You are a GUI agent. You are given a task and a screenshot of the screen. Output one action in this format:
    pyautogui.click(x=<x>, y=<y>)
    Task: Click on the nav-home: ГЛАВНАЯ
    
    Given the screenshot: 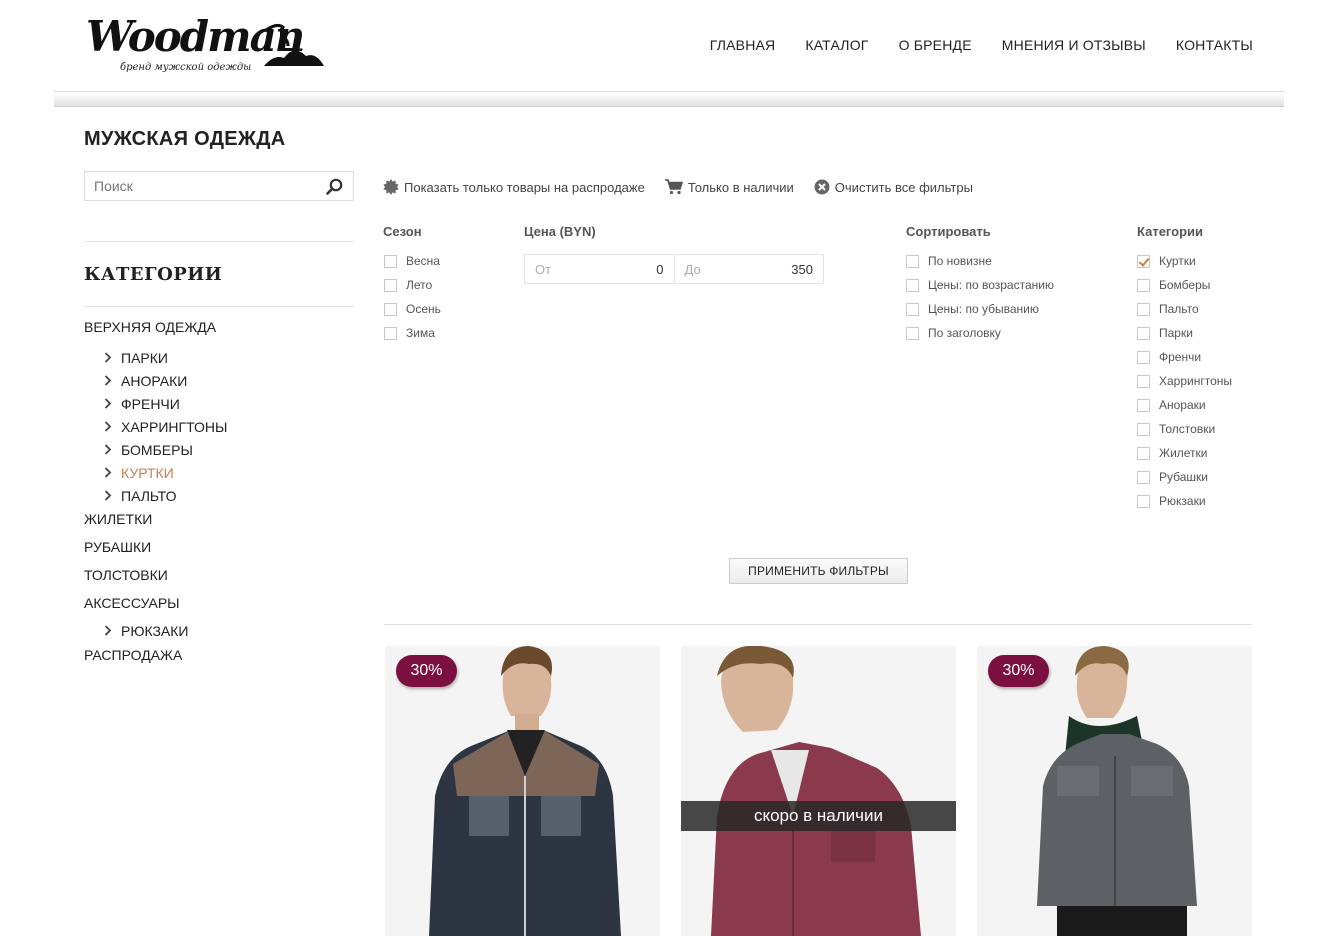 What is the action you would take?
    pyautogui.click(x=743, y=45)
    